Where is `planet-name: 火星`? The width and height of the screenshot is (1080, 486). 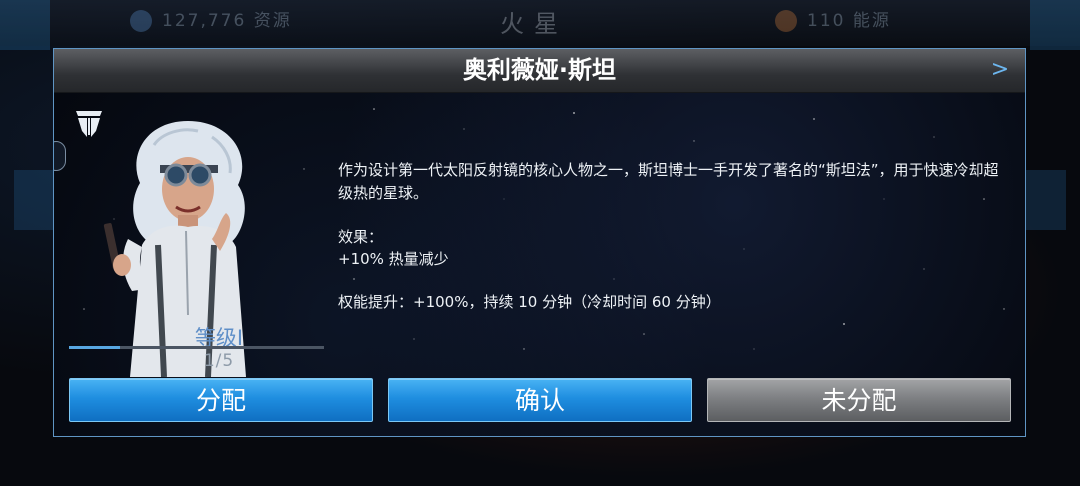
planet-name: 火星 is located at coordinates (534, 24).